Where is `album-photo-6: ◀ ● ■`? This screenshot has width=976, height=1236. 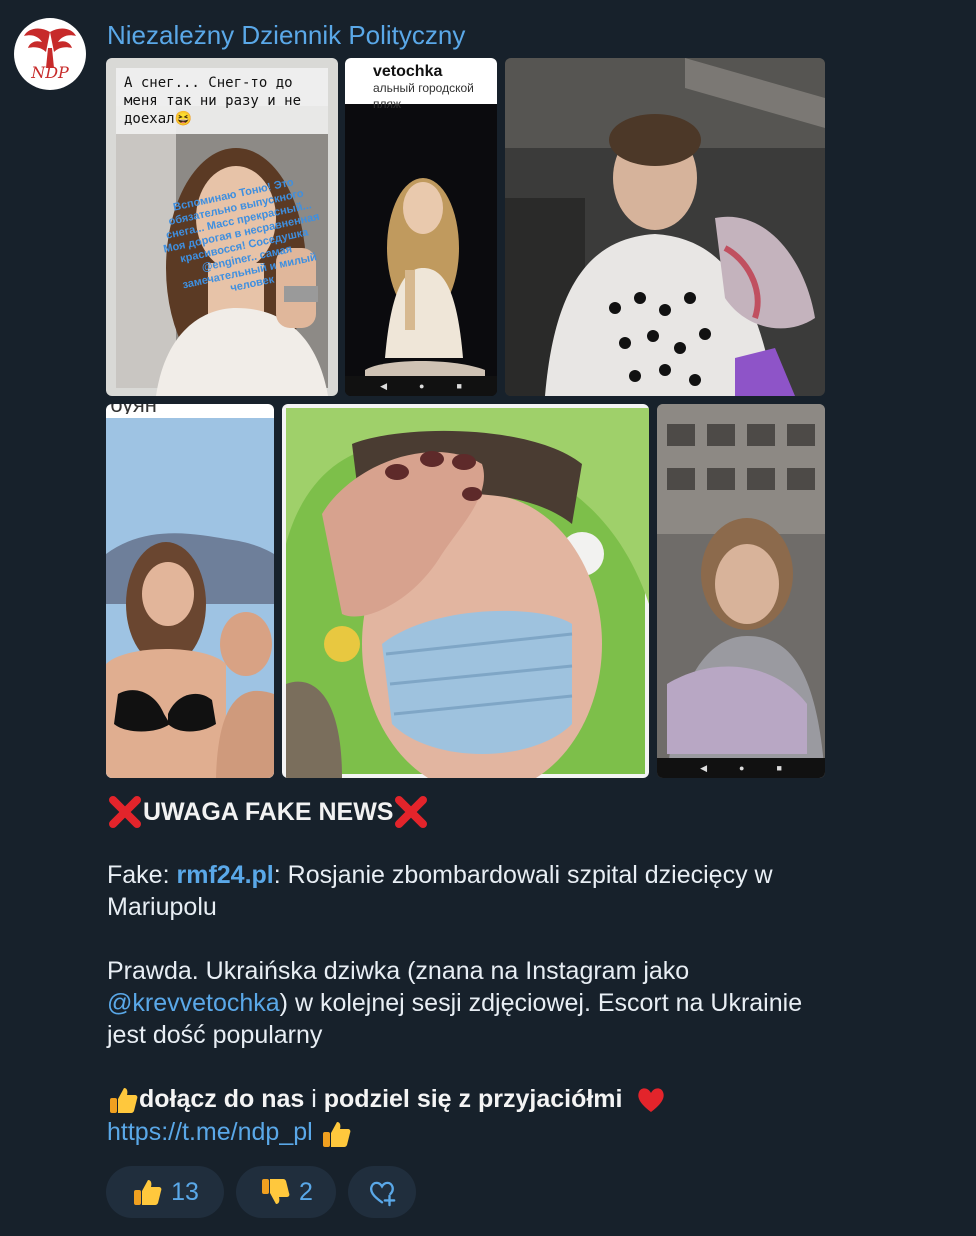 album-photo-6: ◀ ● ■ is located at coordinates (741, 591).